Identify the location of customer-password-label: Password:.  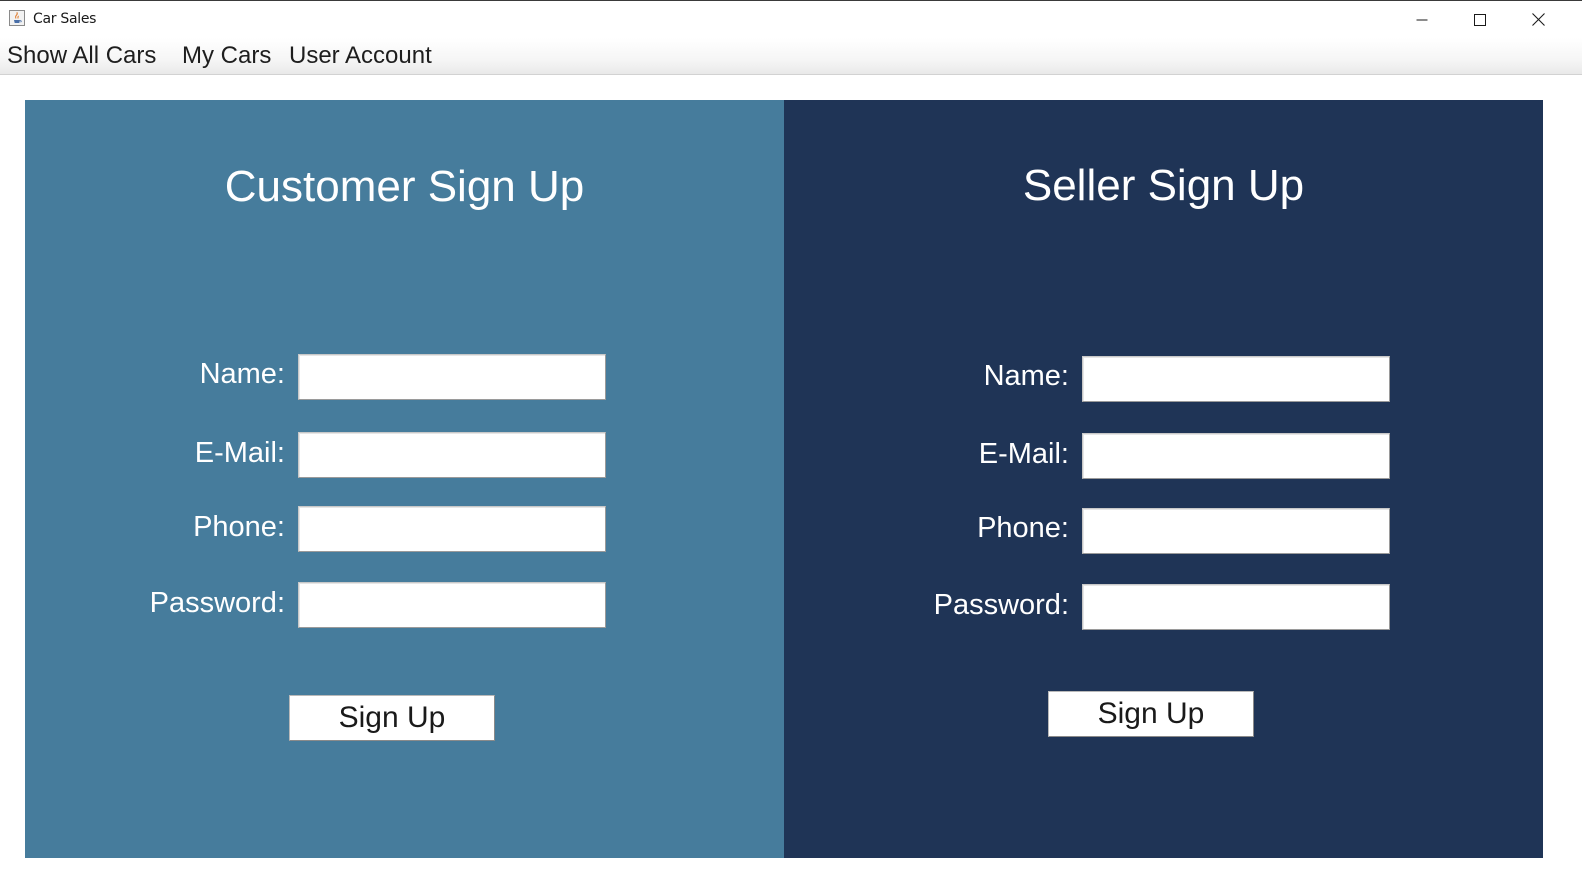
(217, 603).